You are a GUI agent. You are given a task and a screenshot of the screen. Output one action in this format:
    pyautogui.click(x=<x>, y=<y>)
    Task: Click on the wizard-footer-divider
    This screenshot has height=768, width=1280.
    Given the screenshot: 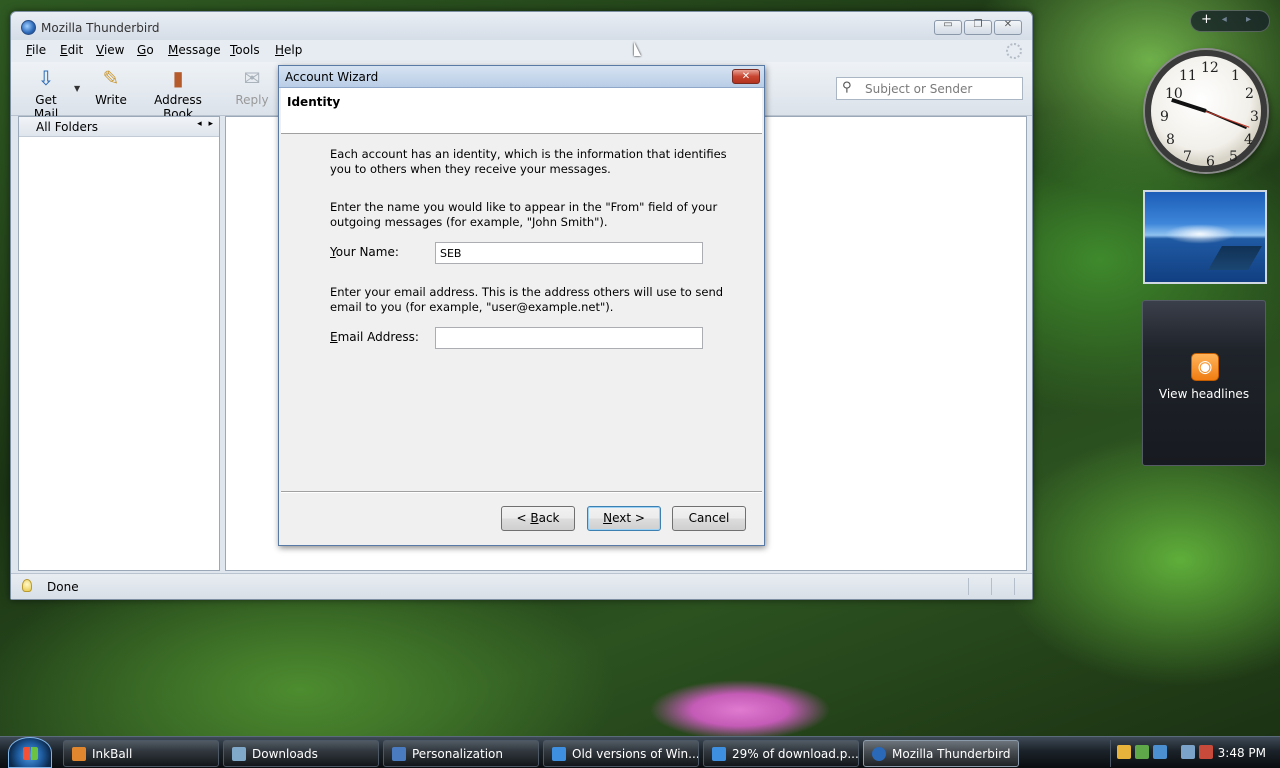 What is the action you would take?
    pyautogui.click(x=521, y=491)
    